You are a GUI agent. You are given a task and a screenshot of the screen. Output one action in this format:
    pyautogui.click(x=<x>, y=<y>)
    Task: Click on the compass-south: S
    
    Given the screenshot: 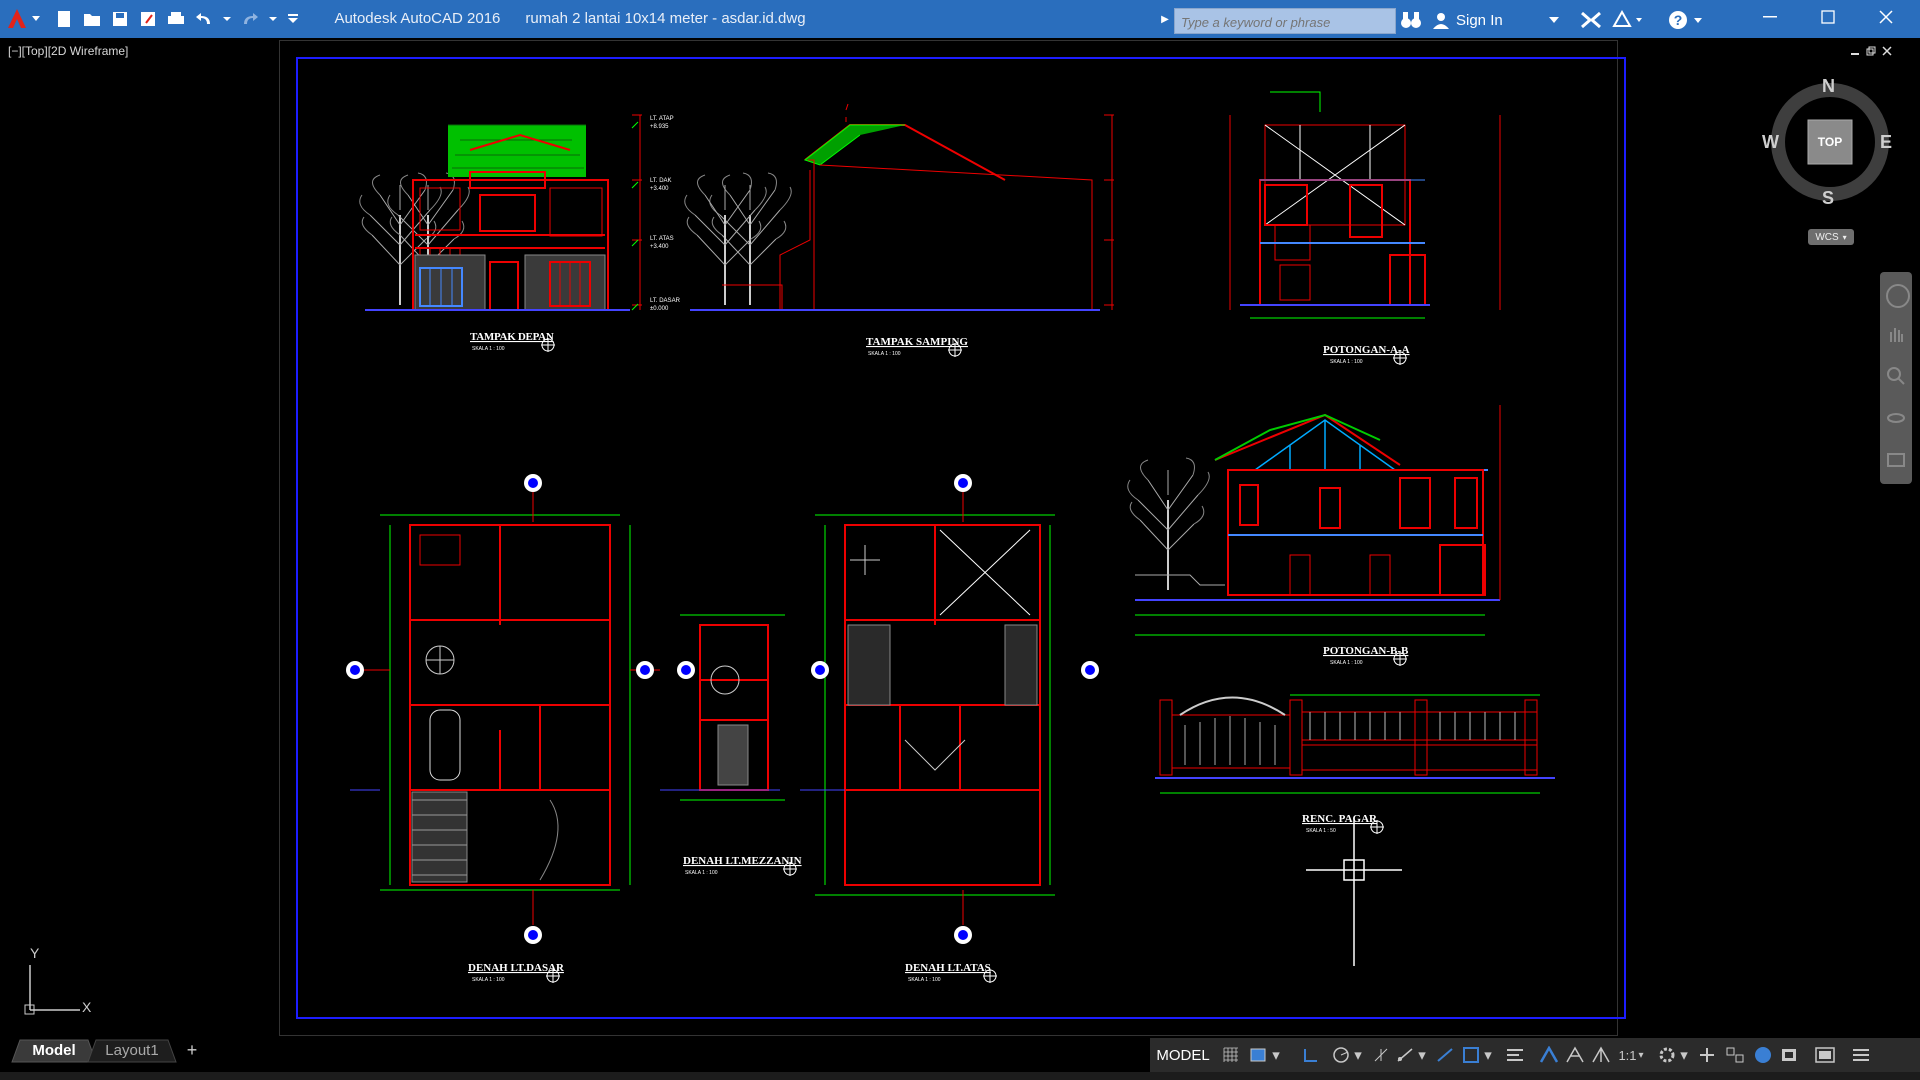 What is the action you would take?
    pyautogui.click(x=1828, y=198)
    